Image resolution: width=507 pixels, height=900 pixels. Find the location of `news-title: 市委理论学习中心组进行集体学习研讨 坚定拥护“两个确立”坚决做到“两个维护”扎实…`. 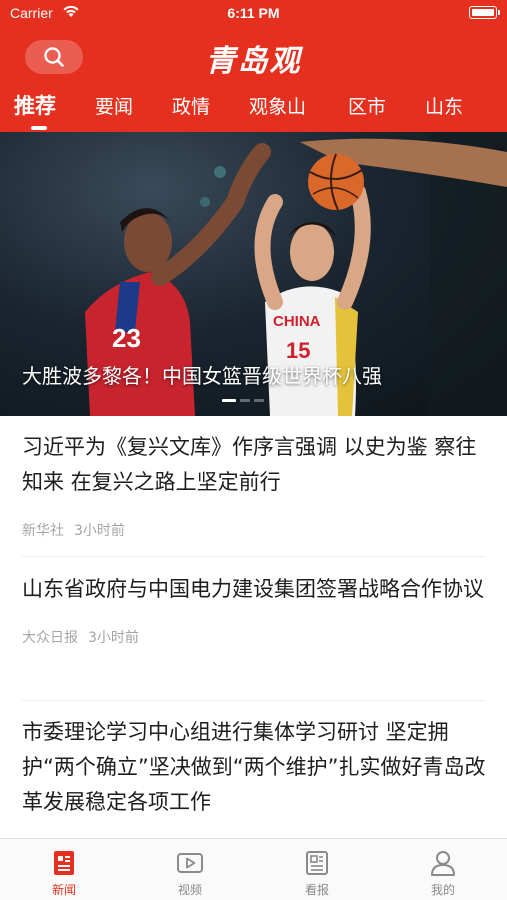

news-title: 市委理论学习中心组进行集体学习研讨 坚定拥护“两个确立”坚决做到“两个维护”扎实… is located at coordinates (254, 767).